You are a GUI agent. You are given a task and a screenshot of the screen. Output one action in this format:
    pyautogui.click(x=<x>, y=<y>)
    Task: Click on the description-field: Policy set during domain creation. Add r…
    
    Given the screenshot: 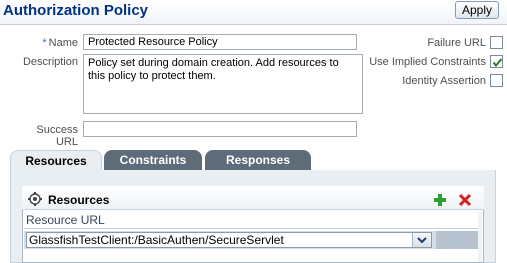 What is the action you would take?
    pyautogui.click(x=223, y=84)
    